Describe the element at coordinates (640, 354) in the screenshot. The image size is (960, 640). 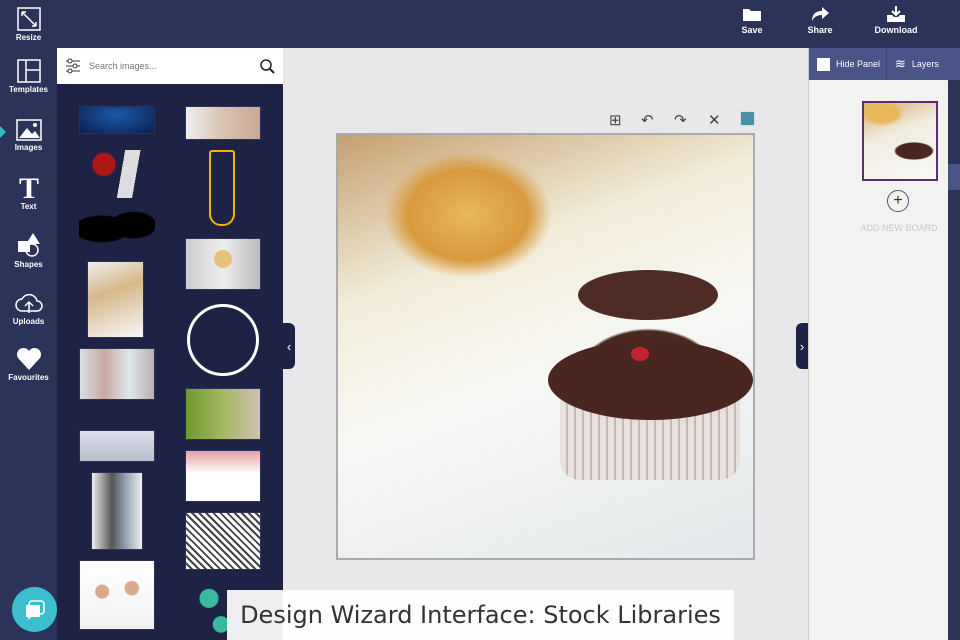
I see `cupcake-cherry` at that location.